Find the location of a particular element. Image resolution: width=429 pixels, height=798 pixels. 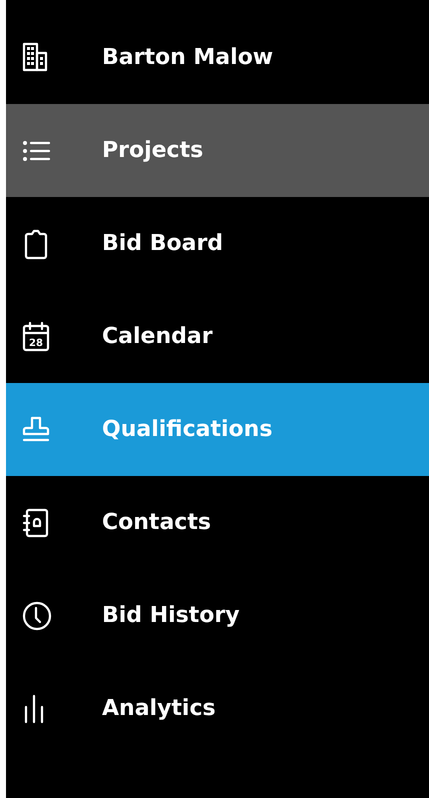

menu-item: Projects is located at coordinates (217, 150).